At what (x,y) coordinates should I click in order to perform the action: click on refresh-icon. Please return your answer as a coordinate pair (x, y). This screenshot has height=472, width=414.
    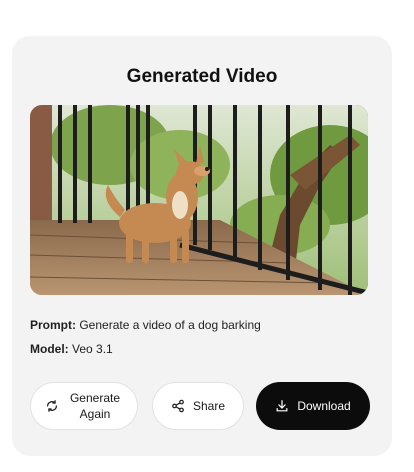
    Looking at the image, I should click on (52, 406).